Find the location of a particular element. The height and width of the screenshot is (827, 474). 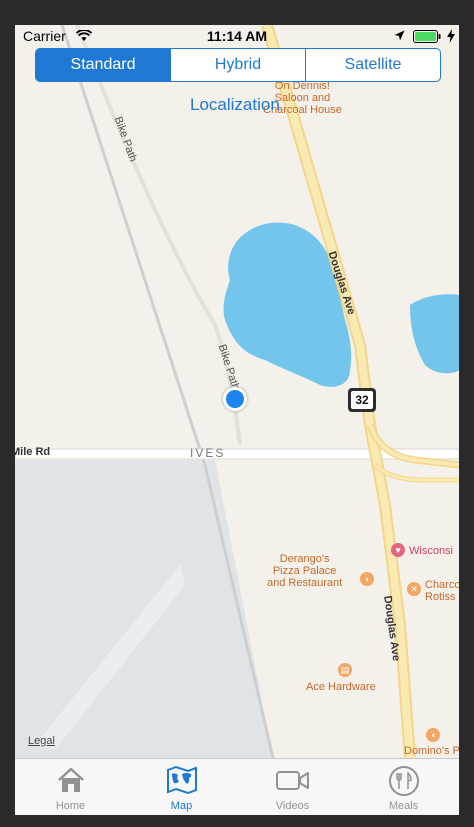

location-arrow-icon is located at coordinates (399, 35).